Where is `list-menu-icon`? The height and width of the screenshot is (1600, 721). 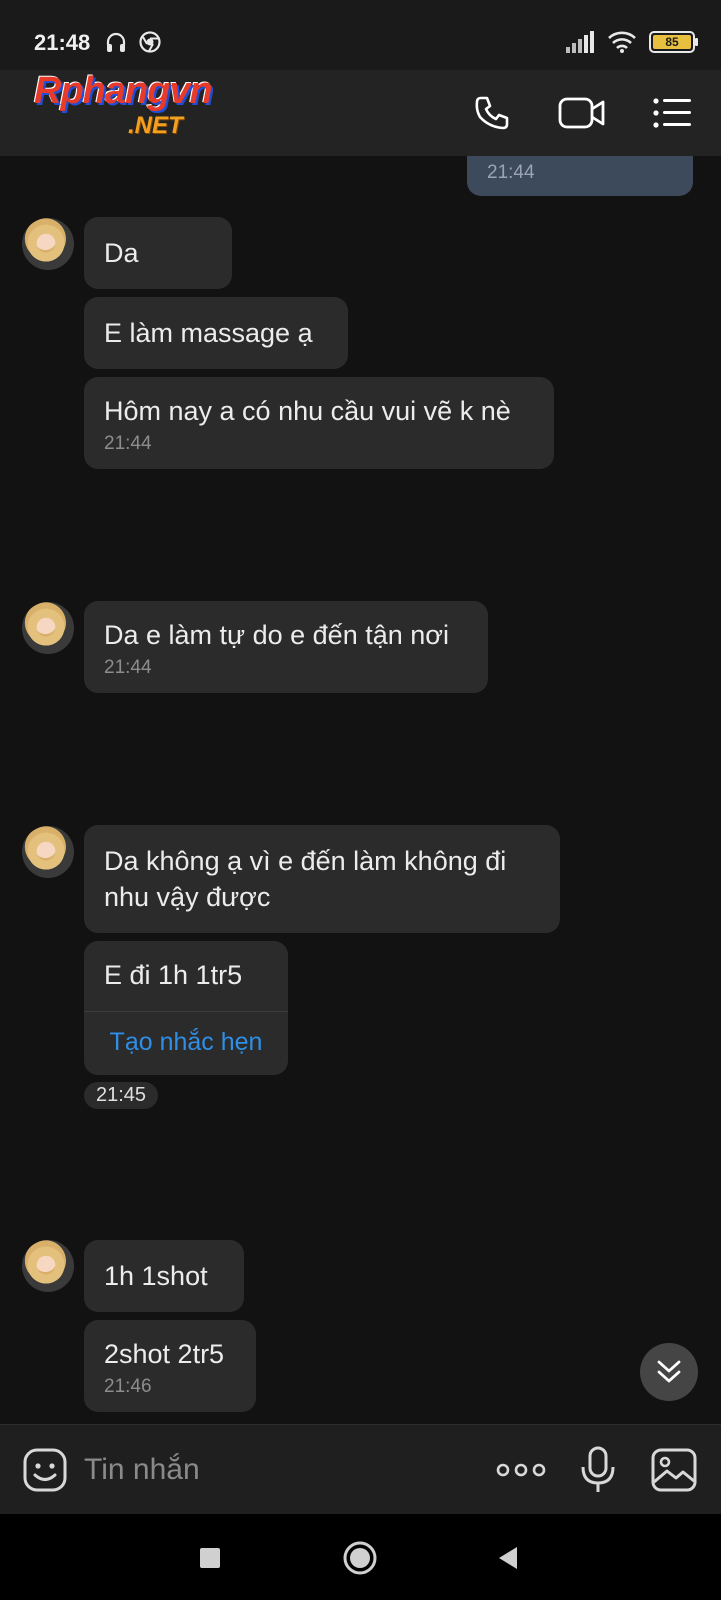 list-menu-icon is located at coordinates (672, 113).